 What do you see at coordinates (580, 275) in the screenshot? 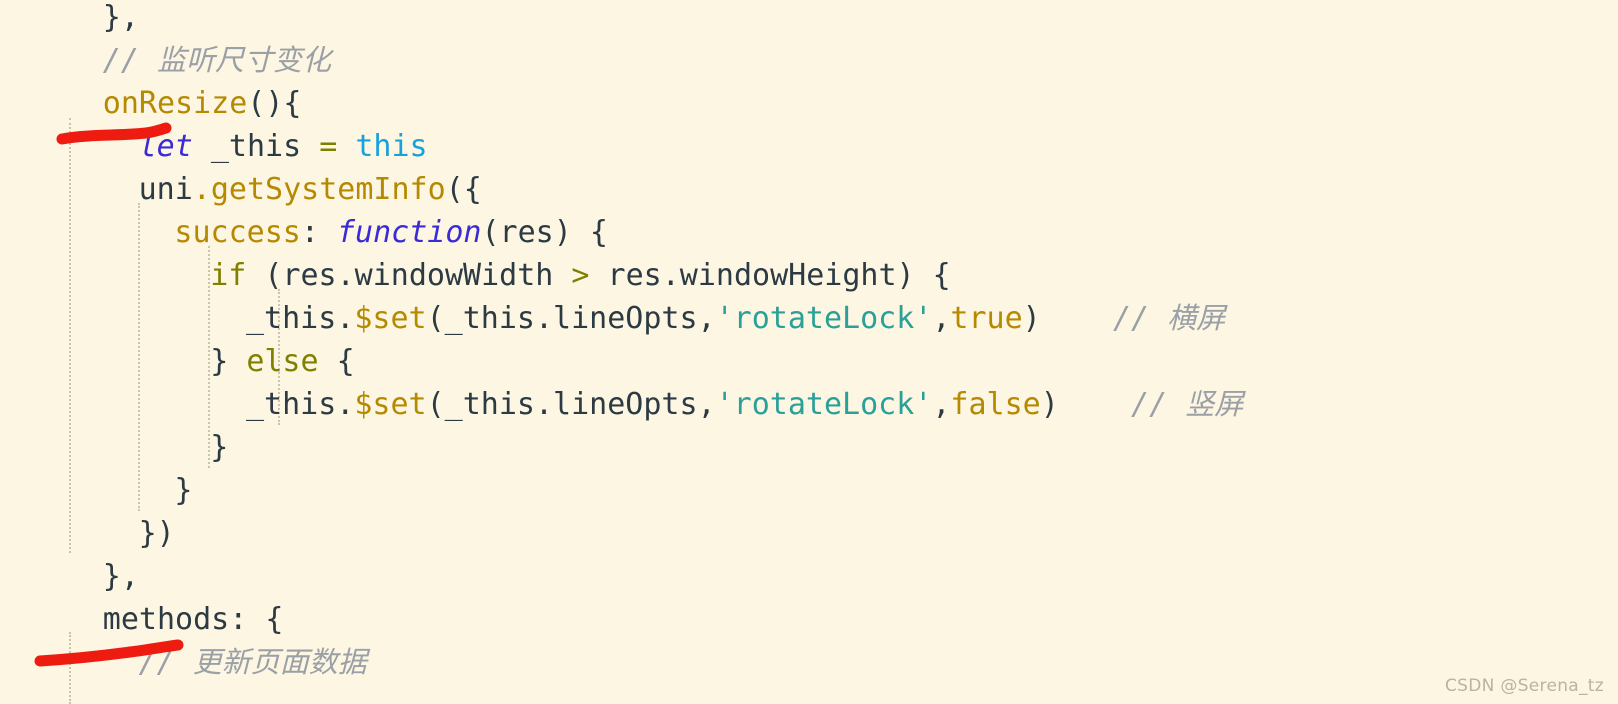
I see `code-token: >` at bounding box center [580, 275].